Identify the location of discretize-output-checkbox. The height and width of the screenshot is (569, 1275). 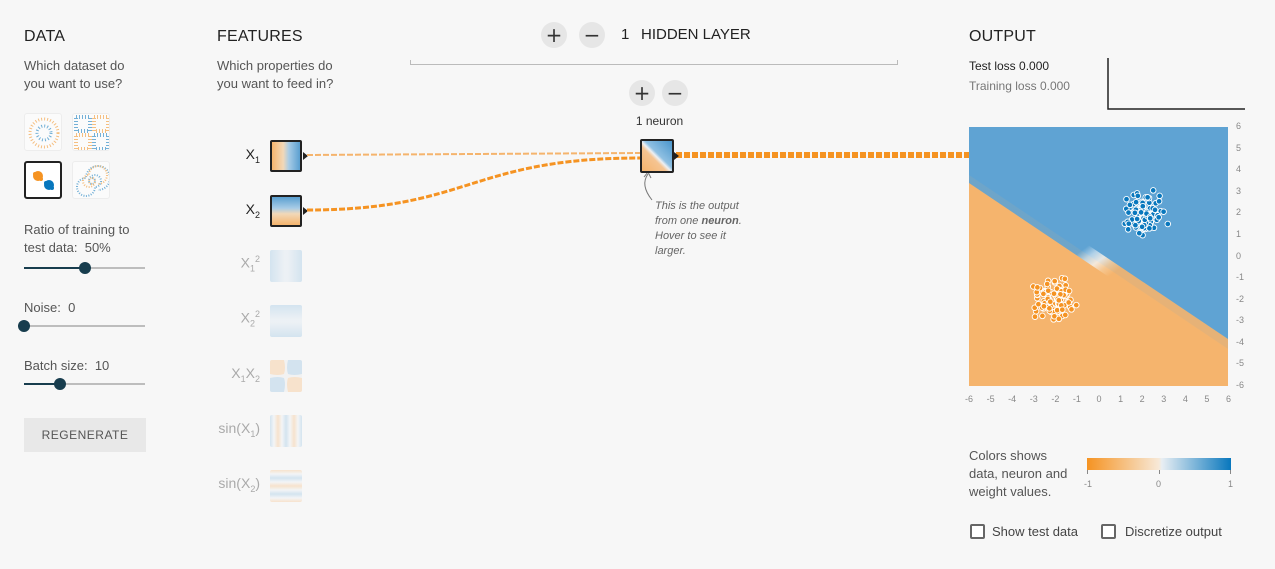
(1108, 531).